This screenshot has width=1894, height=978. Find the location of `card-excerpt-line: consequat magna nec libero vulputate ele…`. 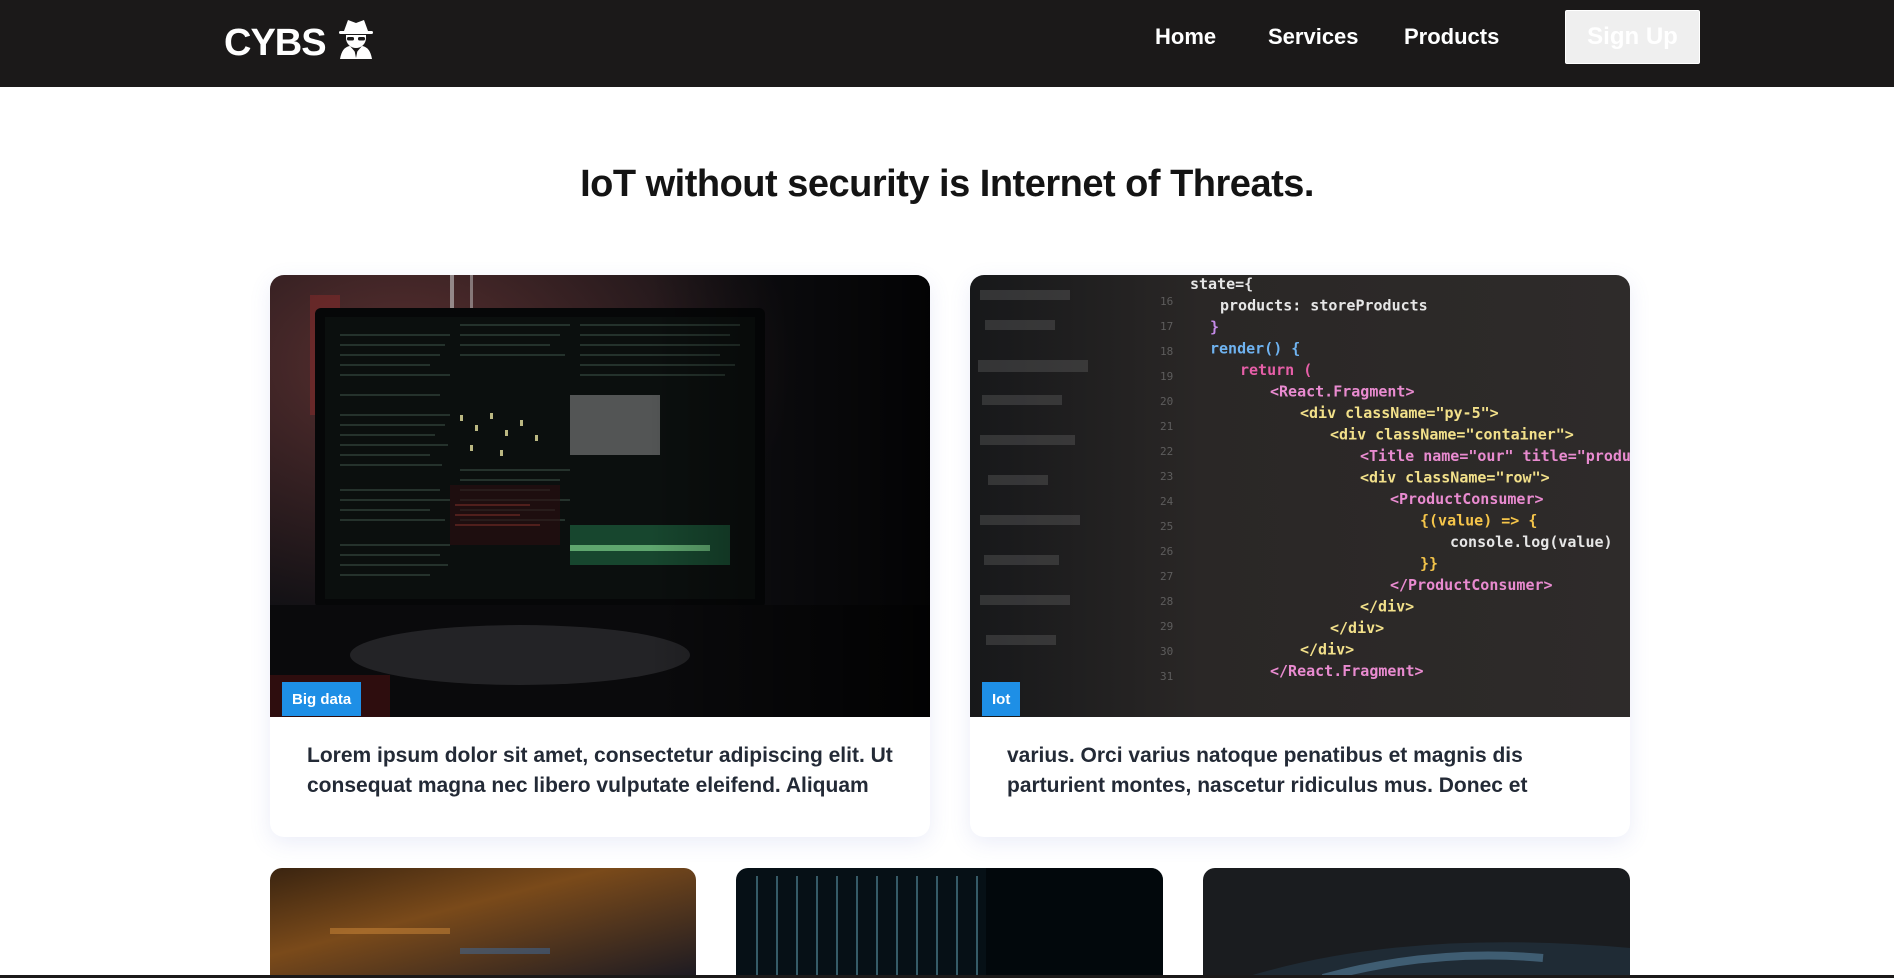

card-excerpt-line: consequat magna nec libero vulputate ele… is located at coordinates (588, 785).